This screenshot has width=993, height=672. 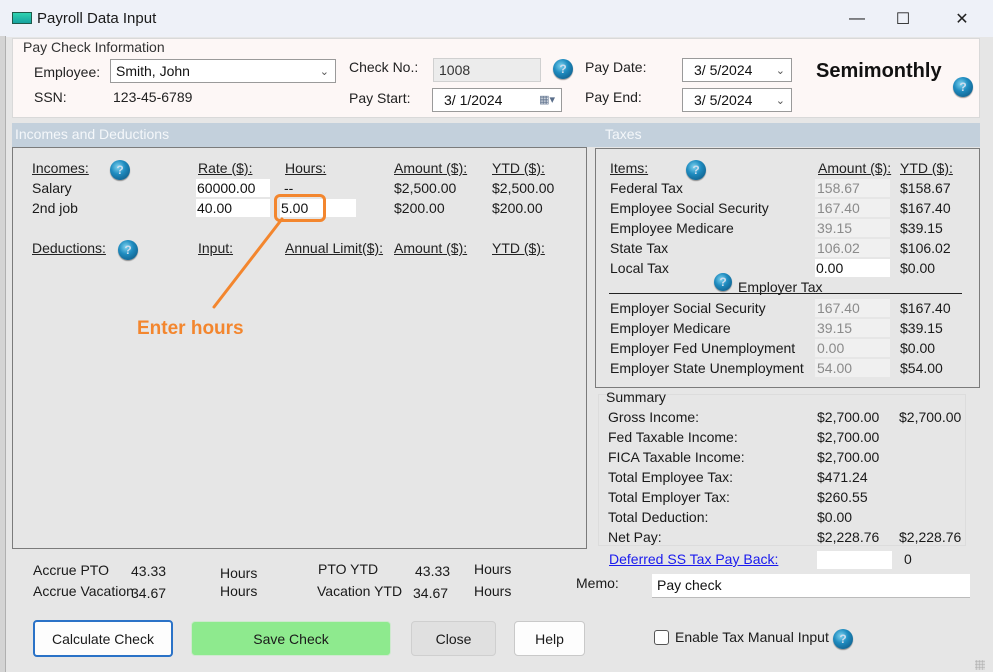 What do you see at coordinates (852, 328) in the screenshot?
I see `employer-tax-amount-field: 39.15` at bounding box center [852, 328].